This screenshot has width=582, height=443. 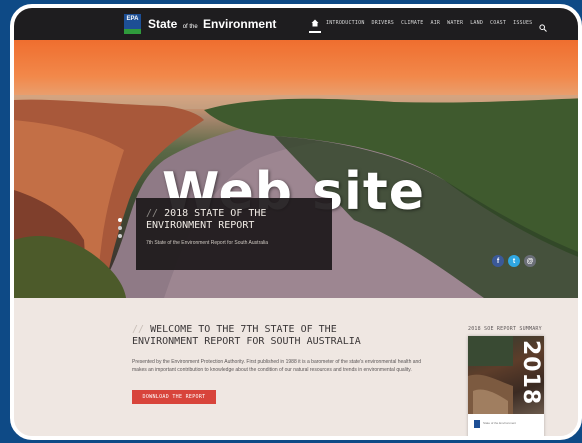 What do you see at coordinates (163, 24) in the screenshot?
I see `site-title-main: State` at bounding box center [163, 24].